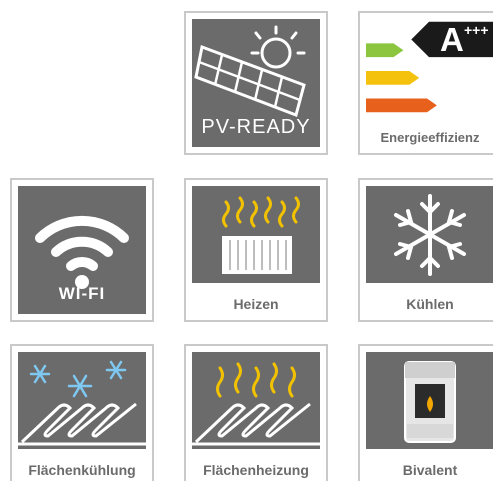 The width and height of the screenshot is (493, 481). What do you see at coordinates (430, 304) in the screenshot?
I see `kuehlen-caption: Kühlen` at bounding box center [430, 304].